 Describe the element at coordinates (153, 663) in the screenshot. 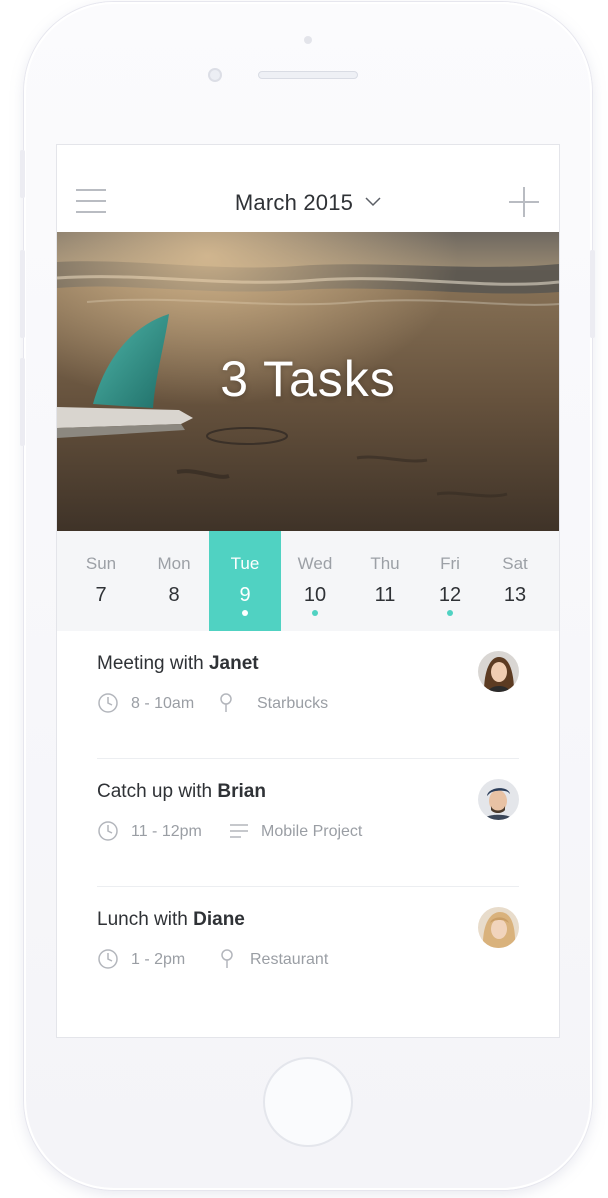

I see `task-title-prefix: Meeting with` at that location.